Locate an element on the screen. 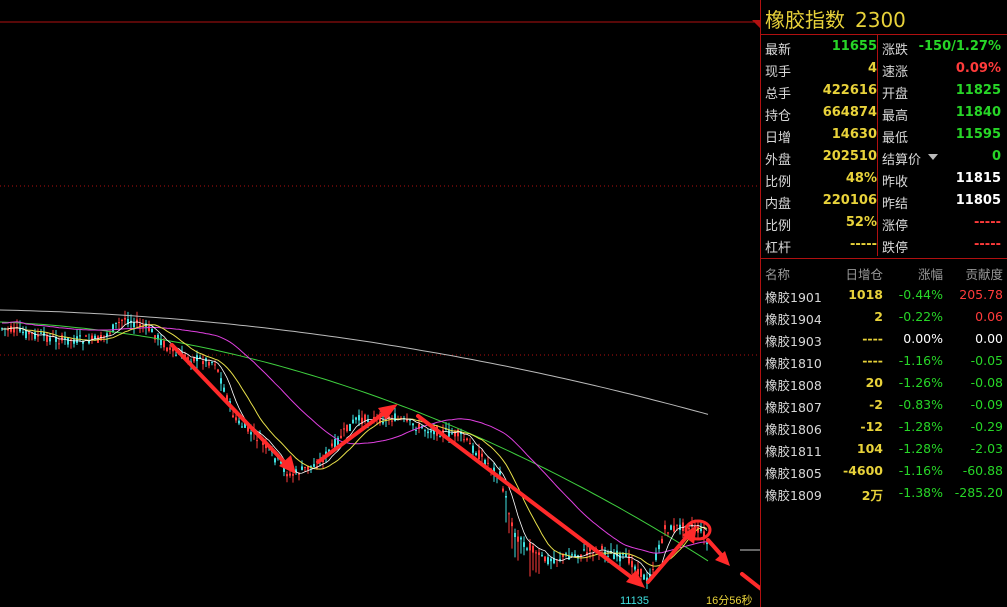 Image resolution: width=1007 pixels, height=607 pixels. contribution-row: 橡胶1807 -2 -0.83% -0.09 is located at coordinates (884, 405).